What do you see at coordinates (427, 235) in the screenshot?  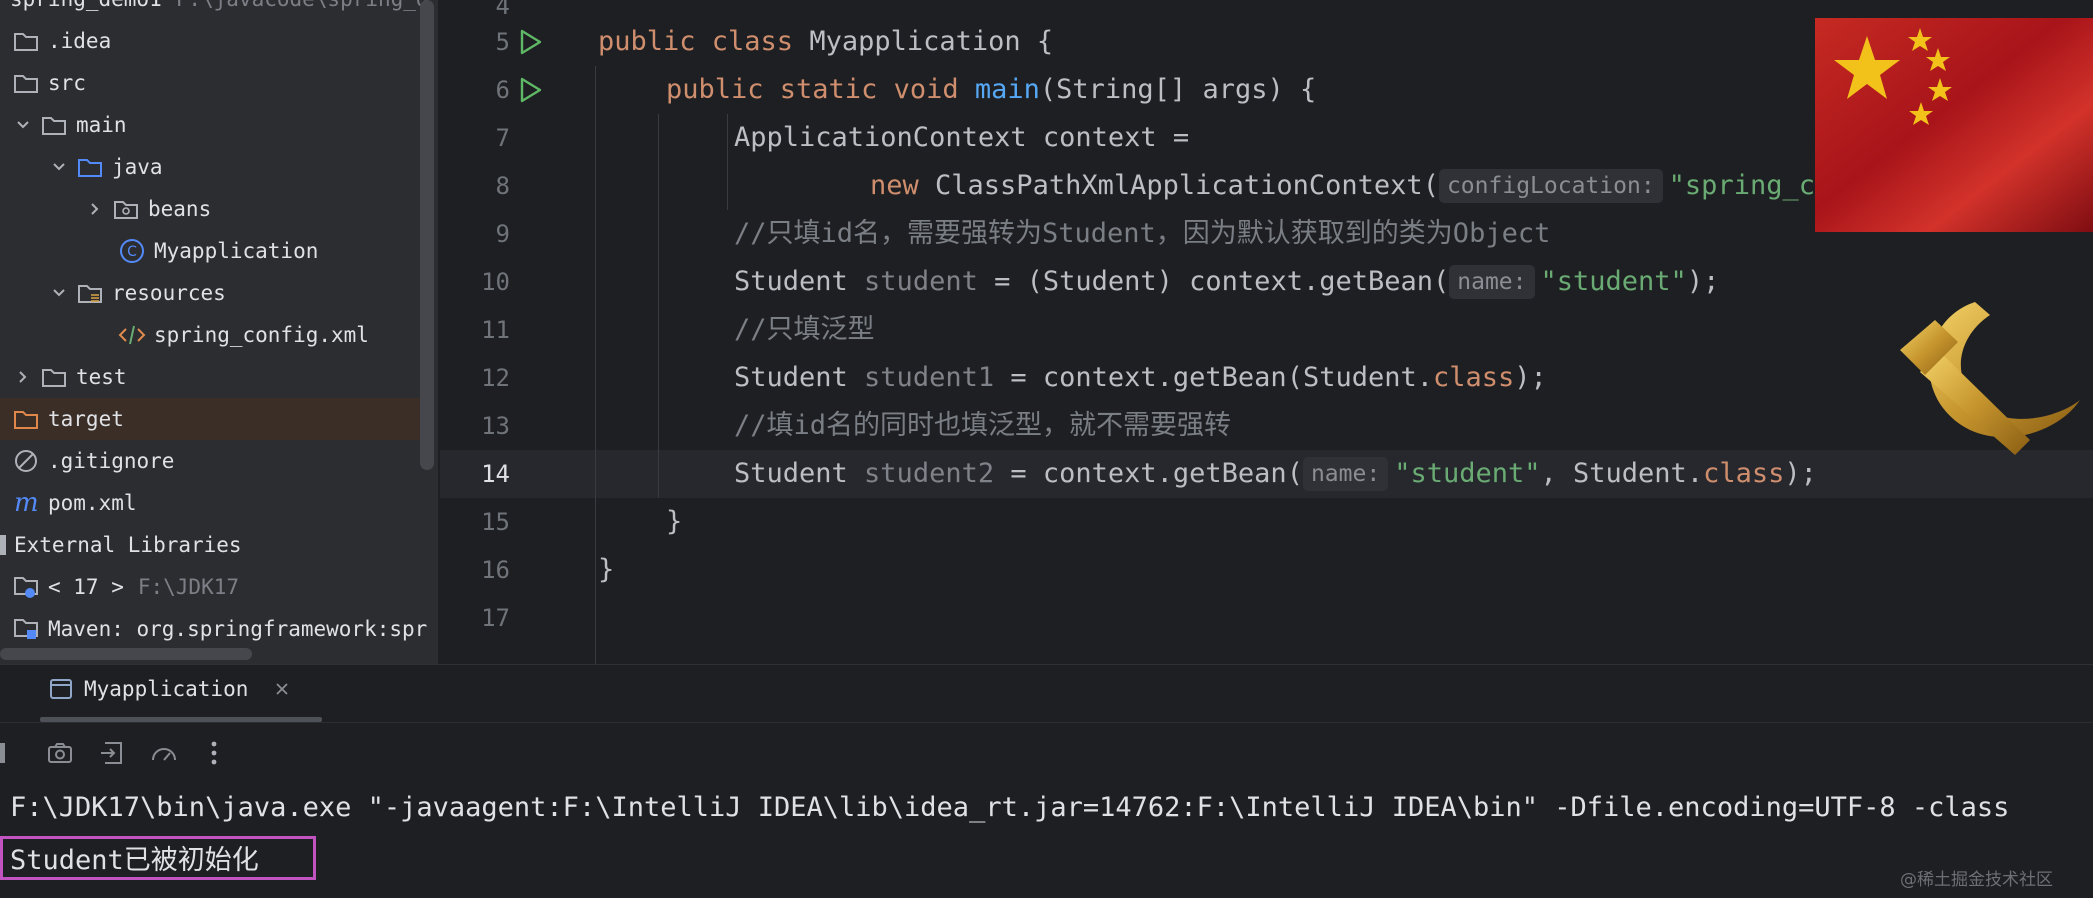 I see `tree-vertical-scrollbar` at bounding box center [427, 235].